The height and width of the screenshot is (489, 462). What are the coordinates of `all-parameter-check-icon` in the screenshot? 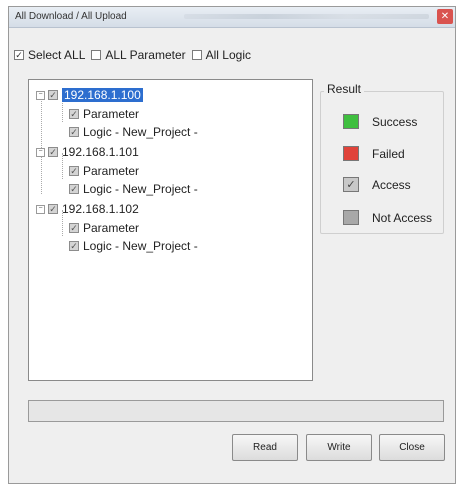 It's located at (96, 55).